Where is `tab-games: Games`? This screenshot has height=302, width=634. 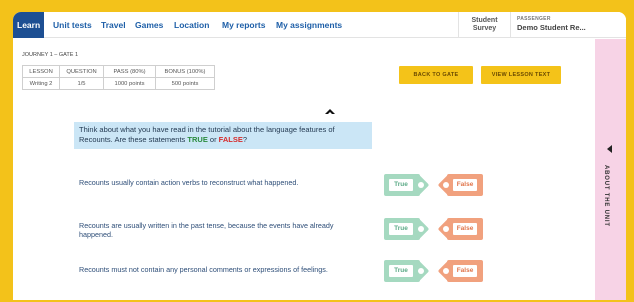
tab-games: Games is located at coordinates (149, 25).